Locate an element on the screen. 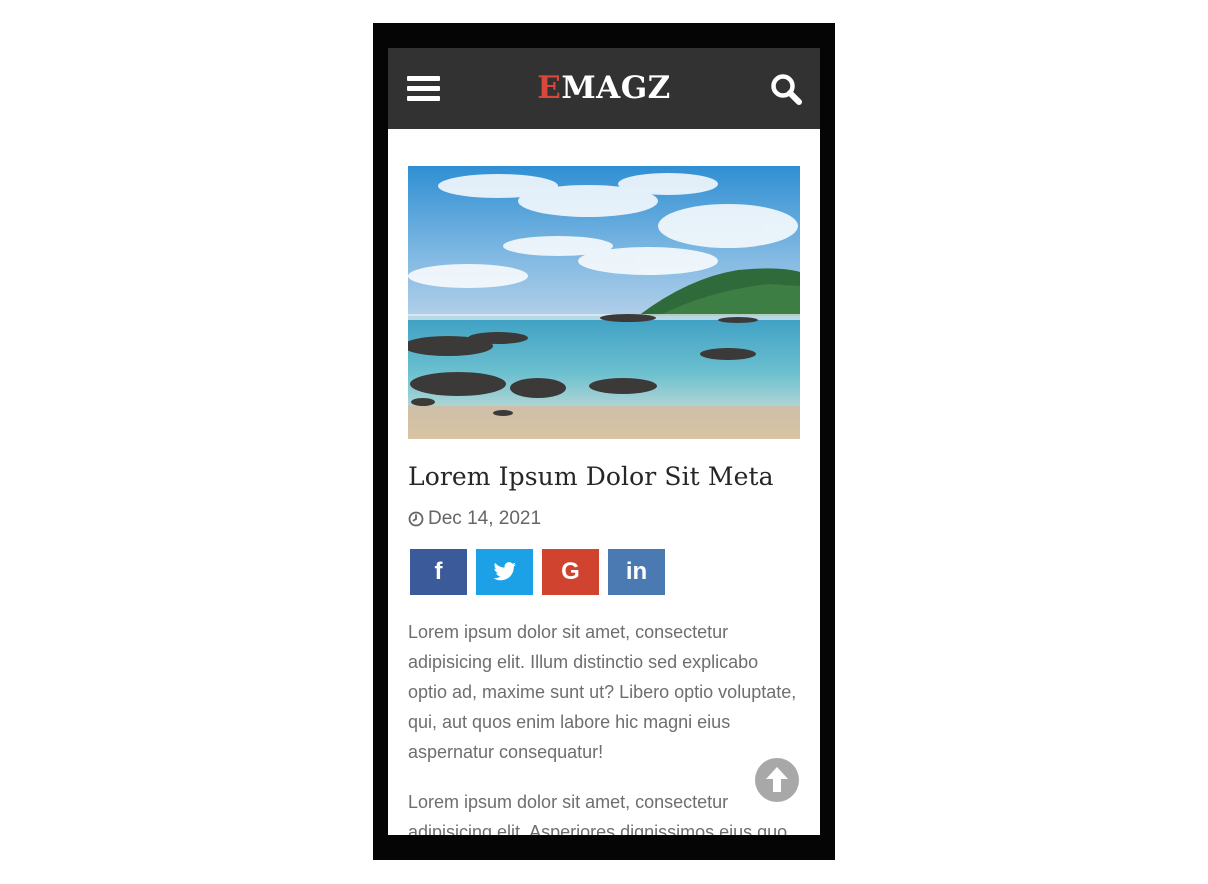 This screenshot has width=1208, height=884. linkedin-icon: in is located at coordinates (636, 571).